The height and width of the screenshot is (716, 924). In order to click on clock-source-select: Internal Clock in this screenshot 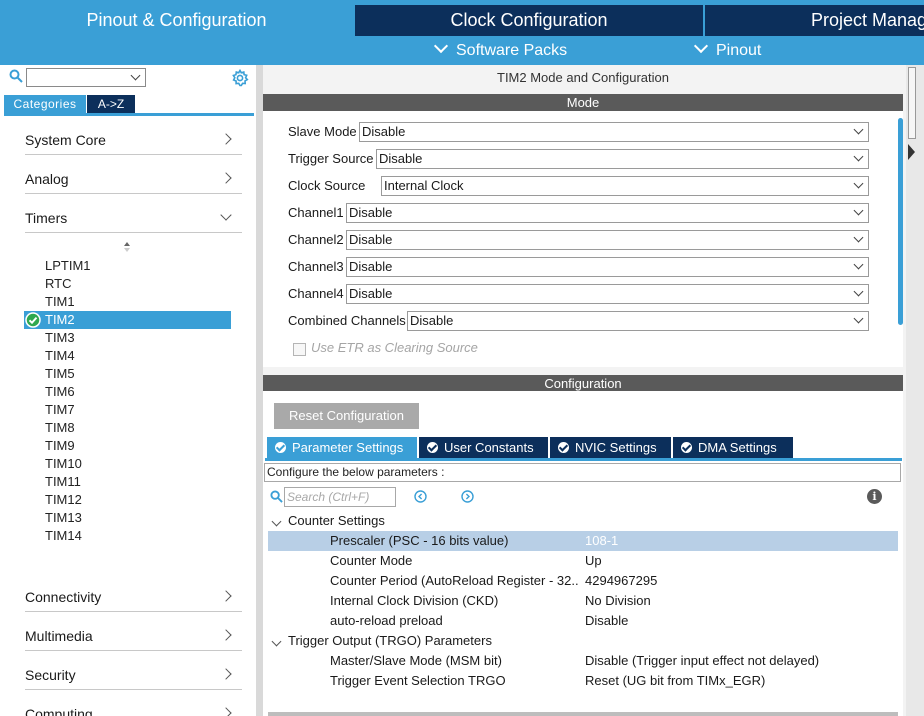, I will do `click(625, 186)`.